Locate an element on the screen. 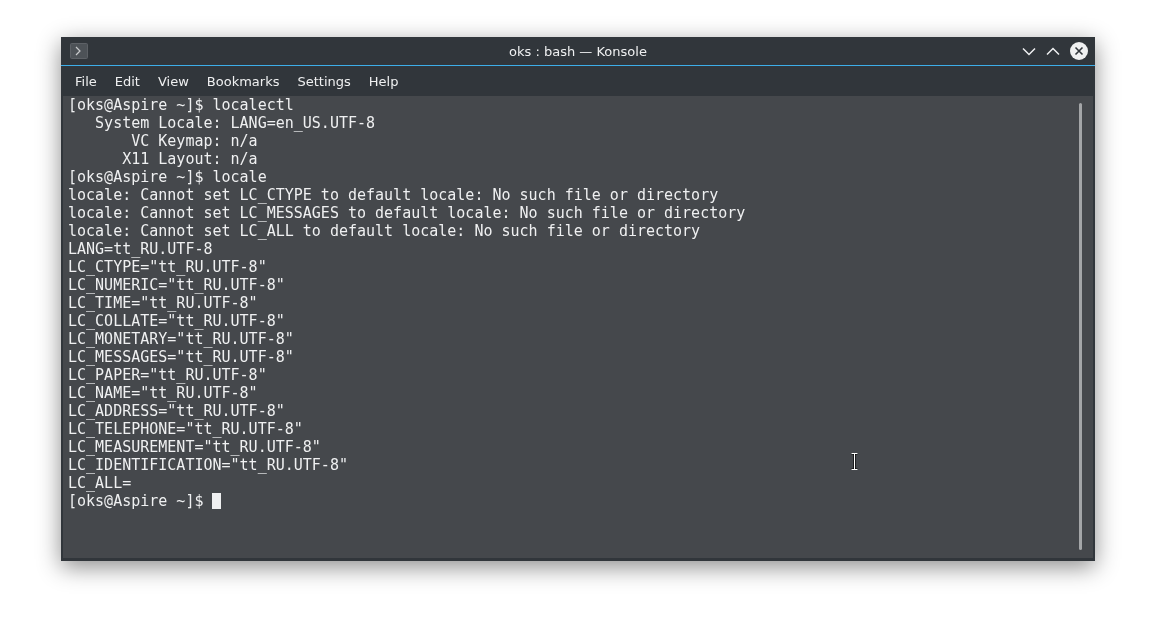 The width and height of the screenshot is (1157, 623). close-icon is located at coordinates (1079, 51).